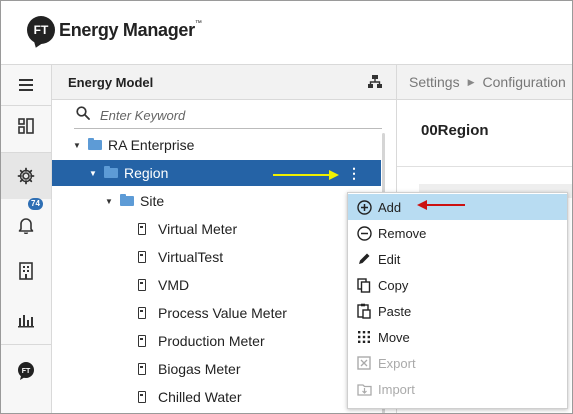 This screenshot has width=573, height=414. What do you see at coordinates (484, 166) in the screenshot?
I see `content-divider` at bounding box center [484, 166].